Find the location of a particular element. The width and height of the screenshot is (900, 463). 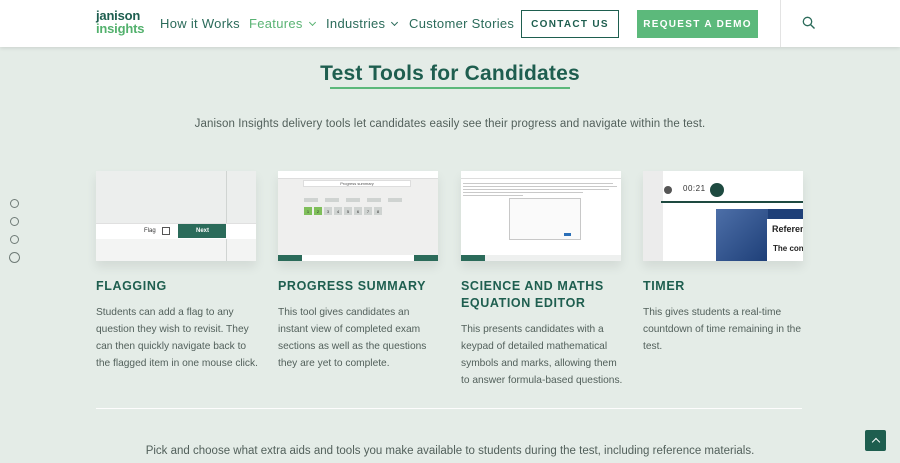

header-divider is located at coordinates (780, 23).